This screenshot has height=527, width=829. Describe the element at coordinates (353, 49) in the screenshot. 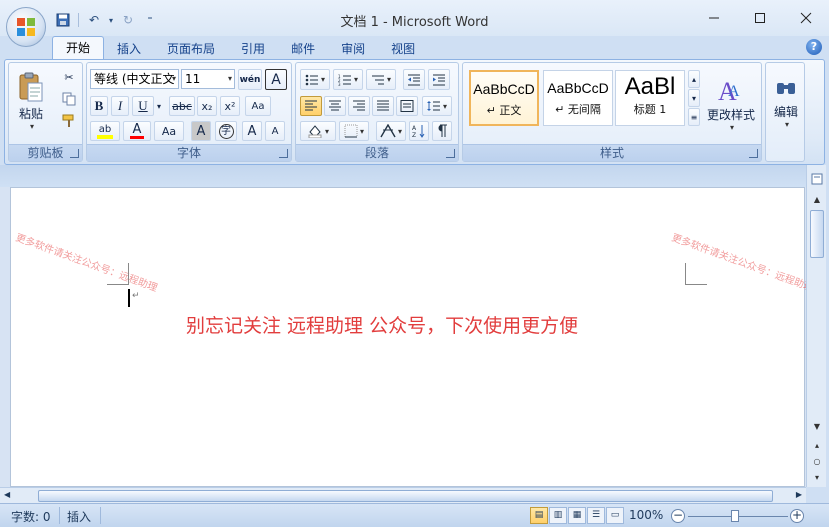

I see `tab-review: 审阅` at that location.